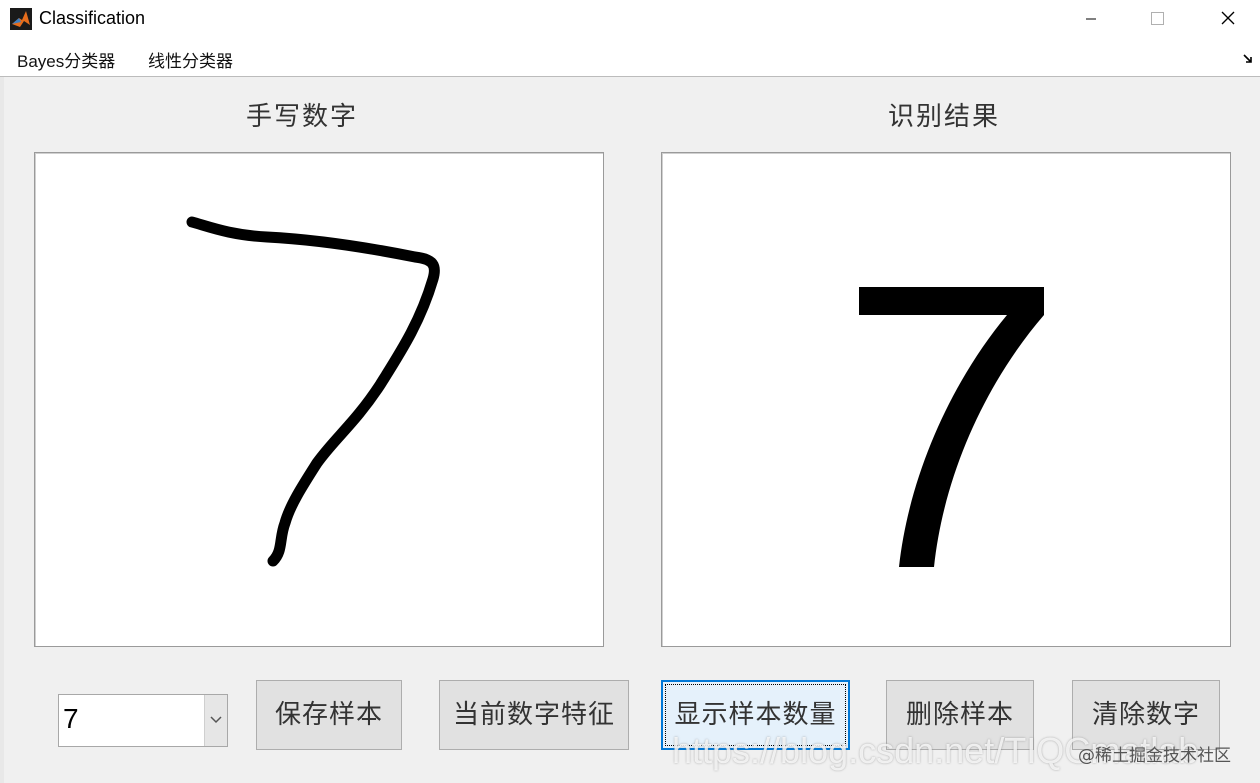 The image size is (1260, 783). Describe the element at coordinates (1248, 58) in the screenshot. I see `dock-arrow-icon` at that location.